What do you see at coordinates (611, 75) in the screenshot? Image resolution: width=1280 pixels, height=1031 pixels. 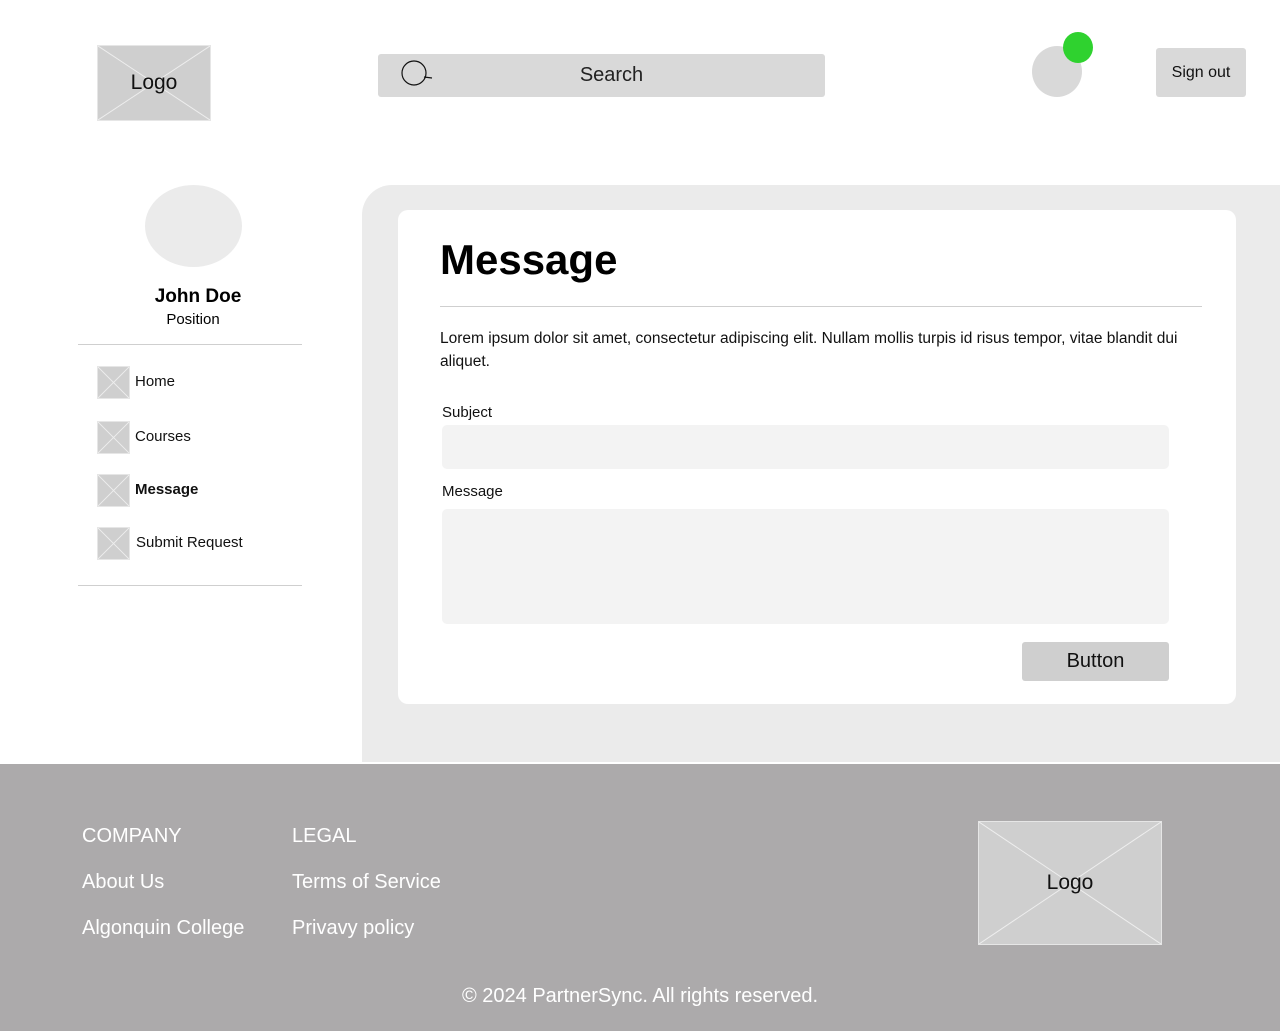 I see `search-placeholder: Search` at bounding box center [611, 75].